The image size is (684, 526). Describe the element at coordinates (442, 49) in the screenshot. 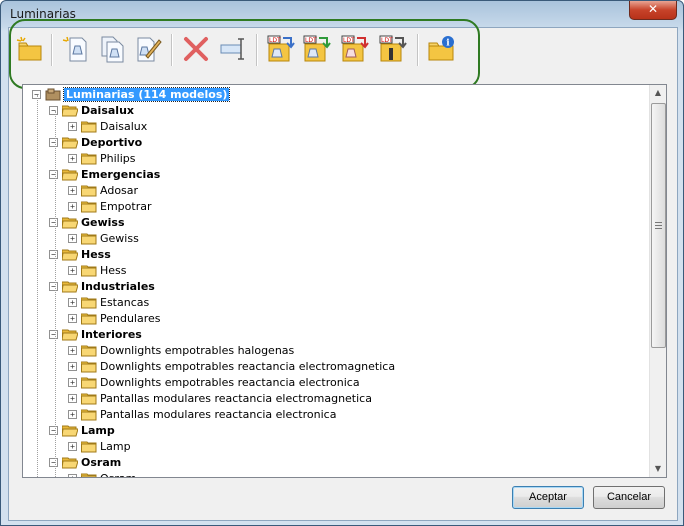

I see `info-folder-icon: i` at that location.